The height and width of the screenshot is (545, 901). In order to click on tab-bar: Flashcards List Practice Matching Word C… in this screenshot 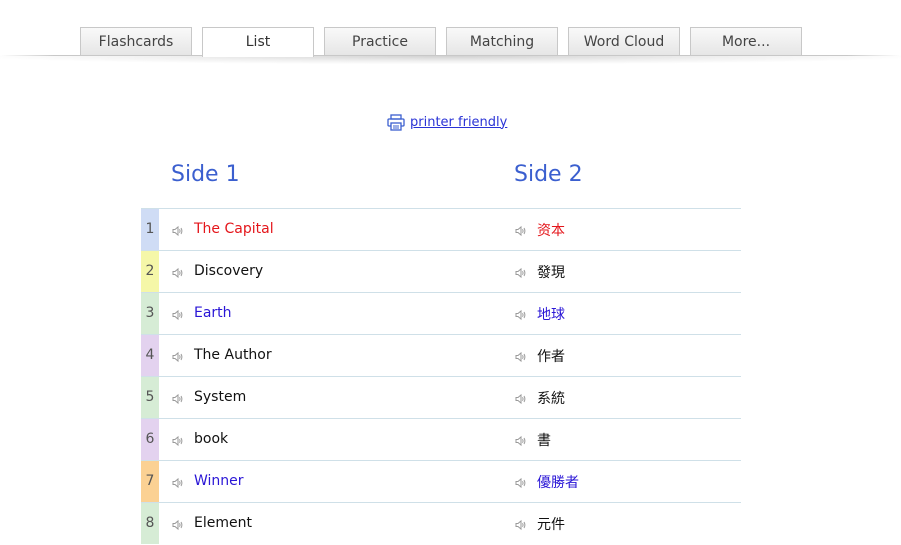, I will do `click(450, 35)`.